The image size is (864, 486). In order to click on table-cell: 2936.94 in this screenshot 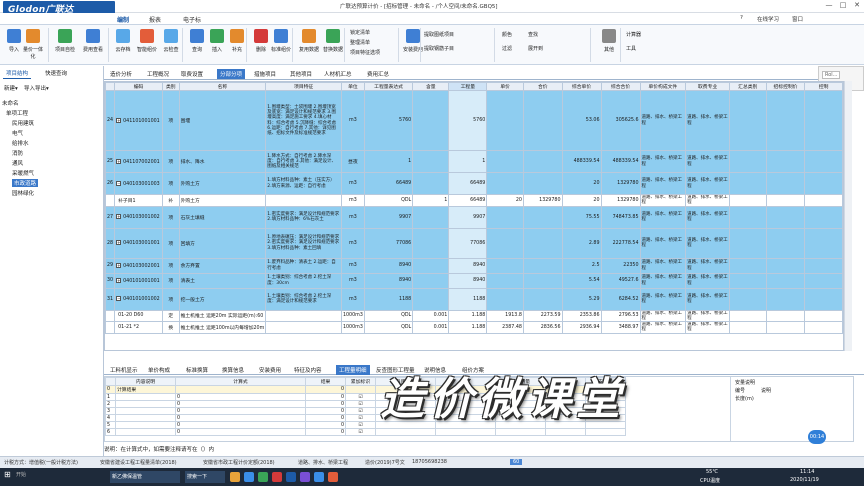, I will do `click(581, 327)`.